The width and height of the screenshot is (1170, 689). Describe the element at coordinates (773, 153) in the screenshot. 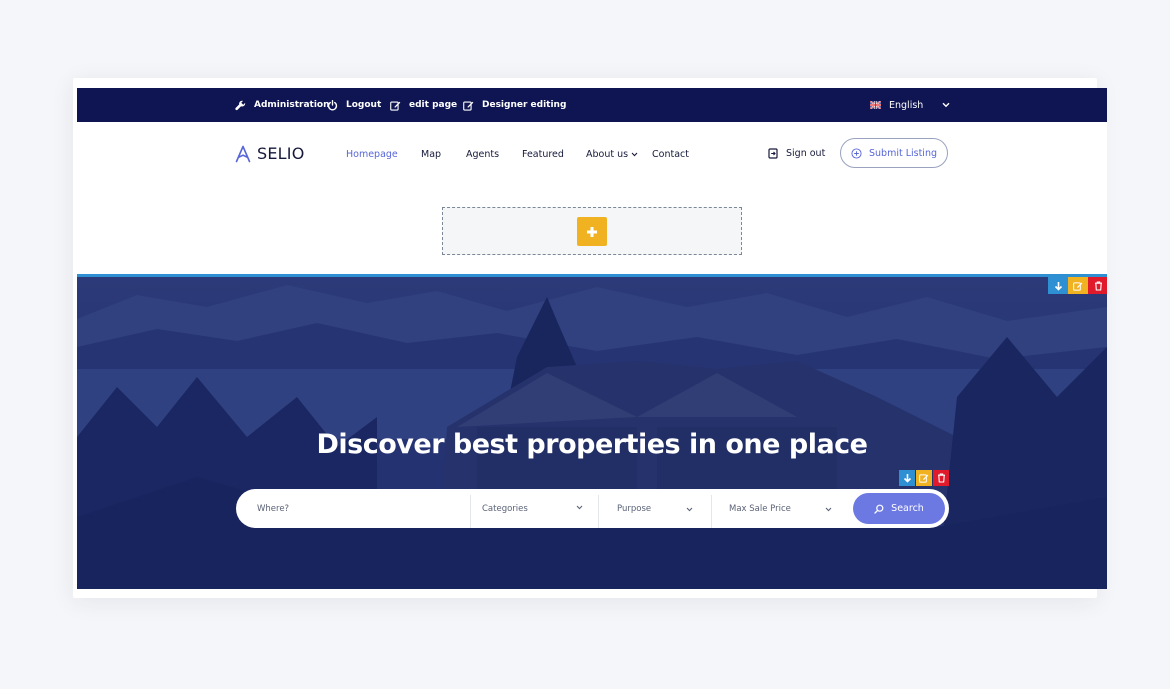

I see `sign-out-icon` at that location.